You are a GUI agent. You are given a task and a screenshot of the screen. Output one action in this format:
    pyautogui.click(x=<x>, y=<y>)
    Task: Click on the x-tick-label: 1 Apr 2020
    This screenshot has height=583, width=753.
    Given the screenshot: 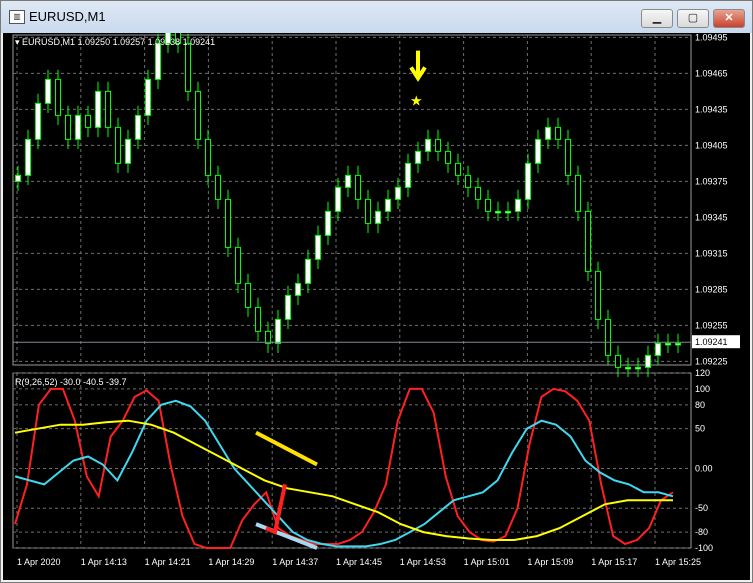 What is the action you would take?
    pyautogui.click(x=39, y=562)
    